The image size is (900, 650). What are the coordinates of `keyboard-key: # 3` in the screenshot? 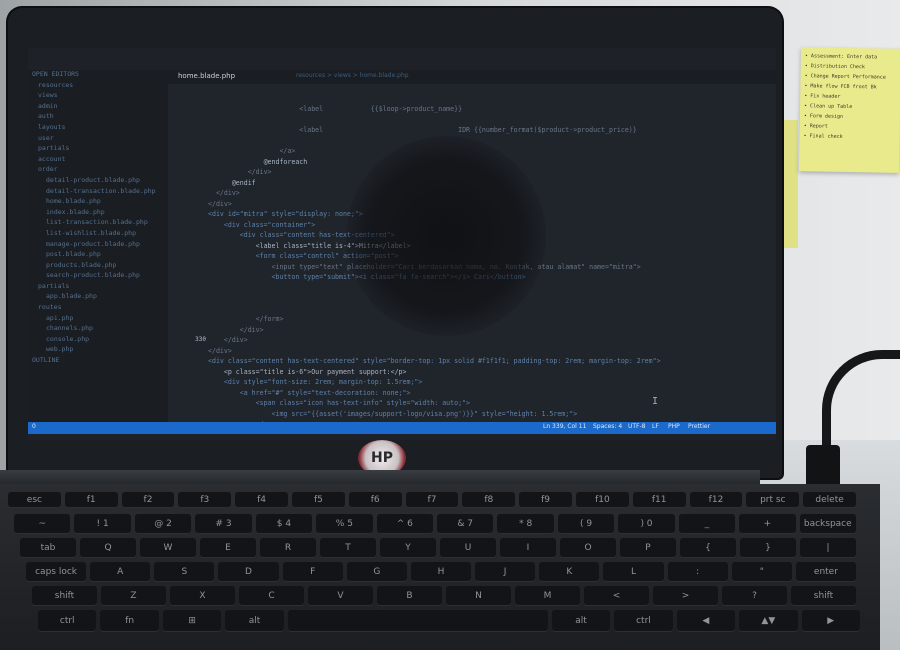 It's located at (223, 524).